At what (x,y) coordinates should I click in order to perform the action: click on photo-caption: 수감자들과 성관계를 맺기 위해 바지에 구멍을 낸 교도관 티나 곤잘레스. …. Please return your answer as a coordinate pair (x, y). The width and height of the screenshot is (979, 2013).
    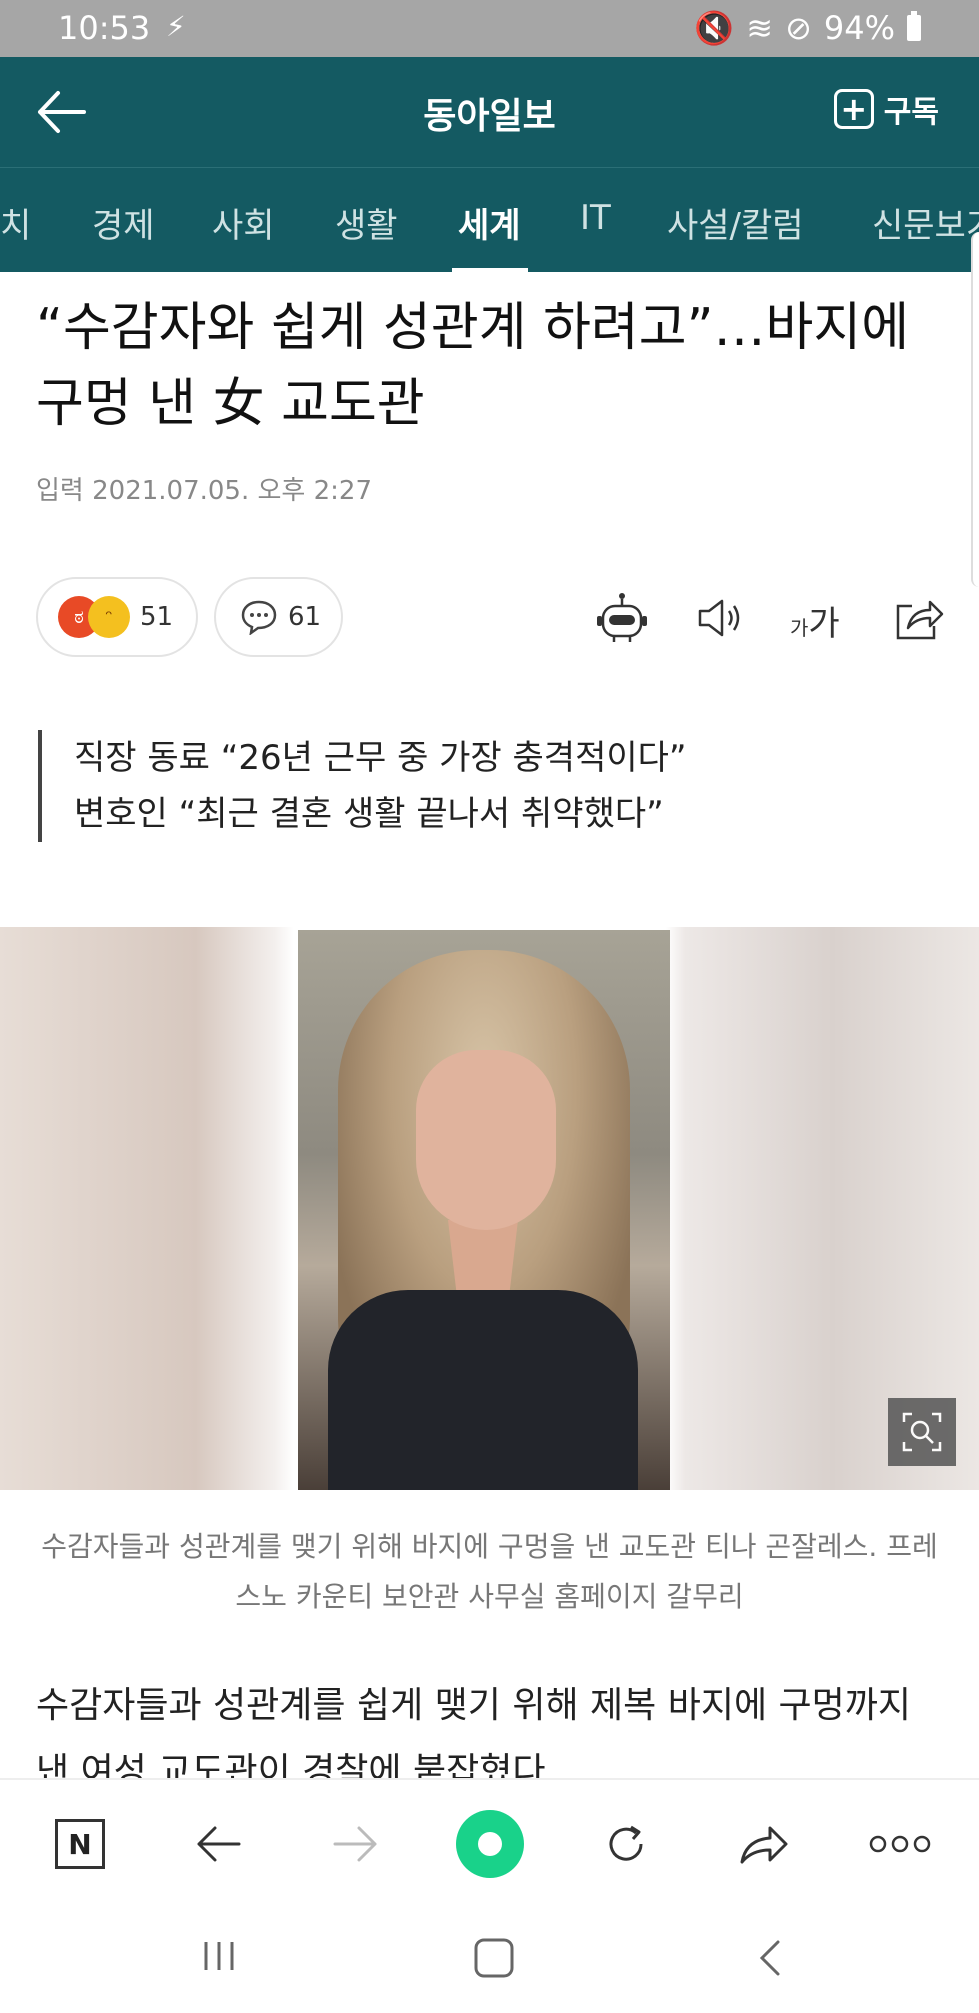
    Looking at the image, I should click on (489, 1571).